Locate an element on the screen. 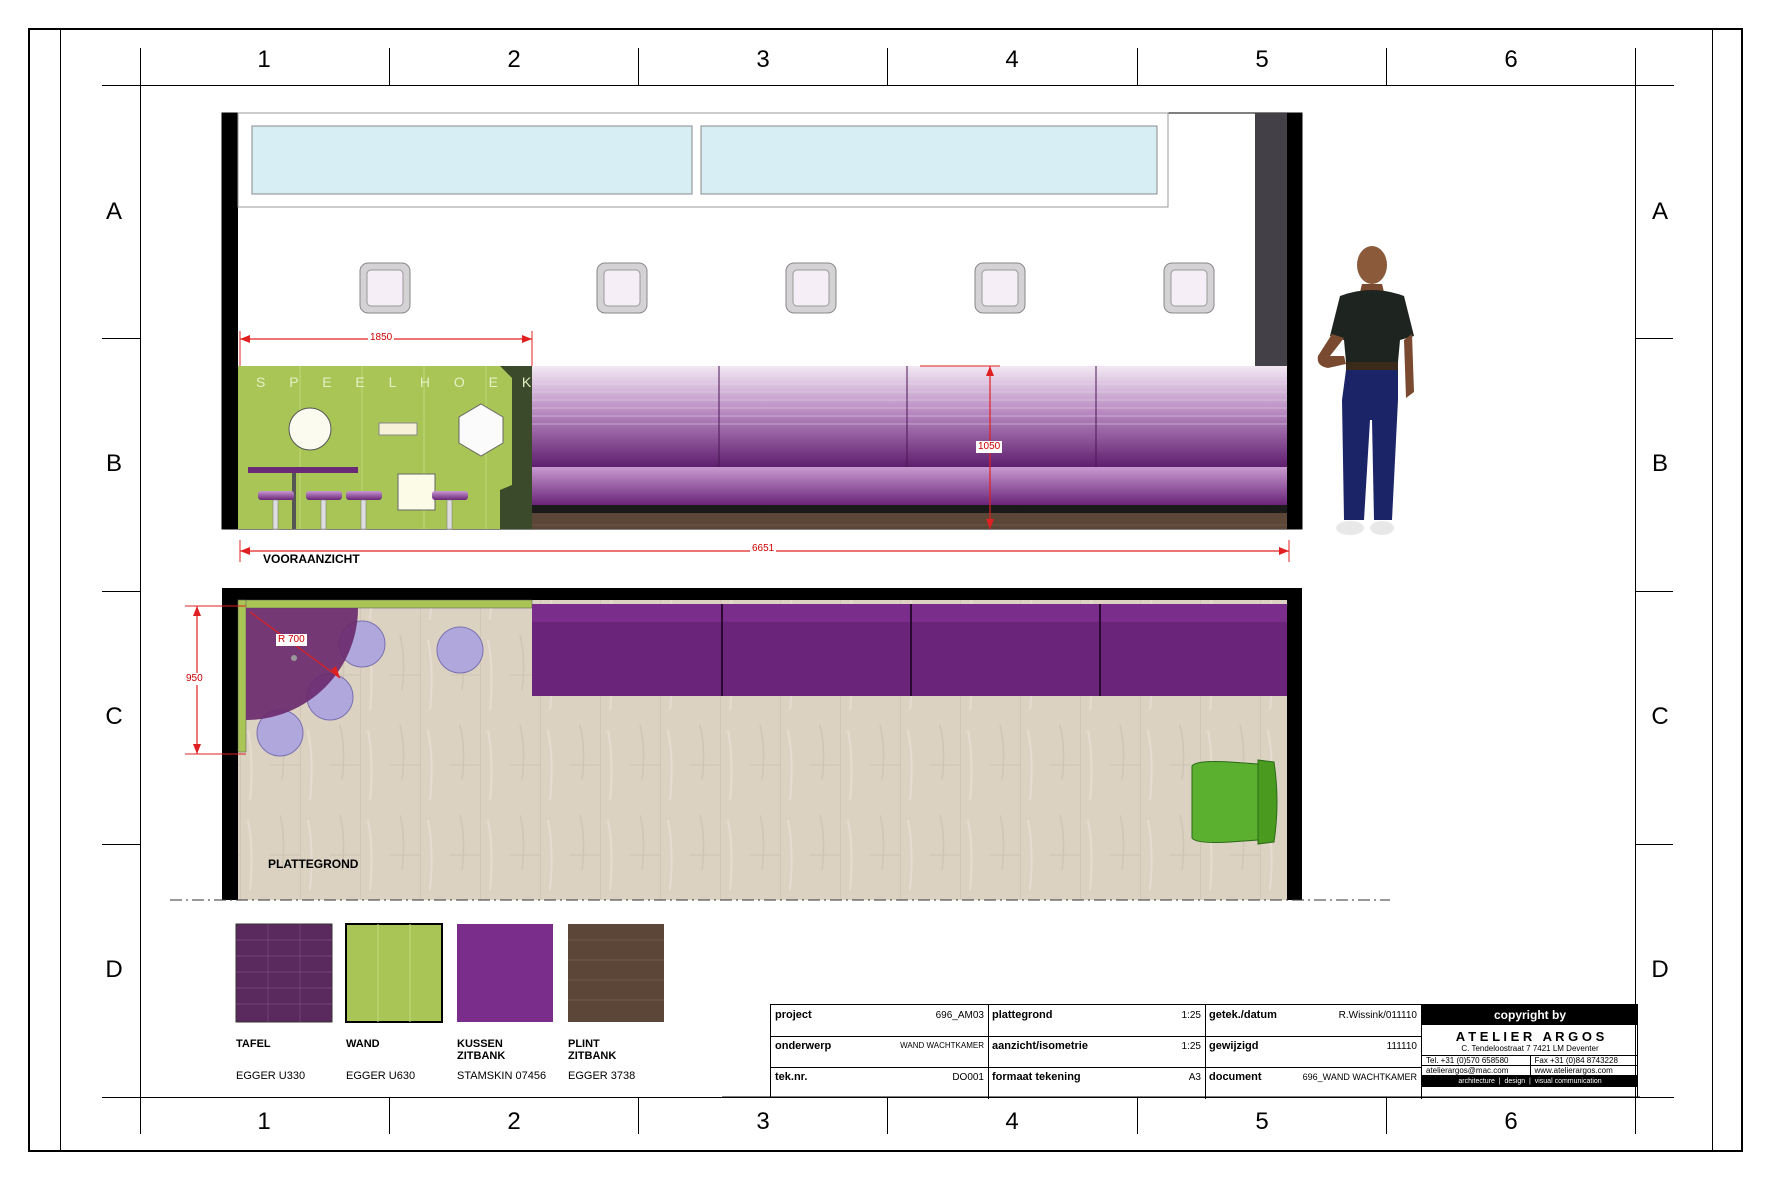 The width and height of the screenshot is (1772, 1181). bench-seat is located at coordinates (909, 486).